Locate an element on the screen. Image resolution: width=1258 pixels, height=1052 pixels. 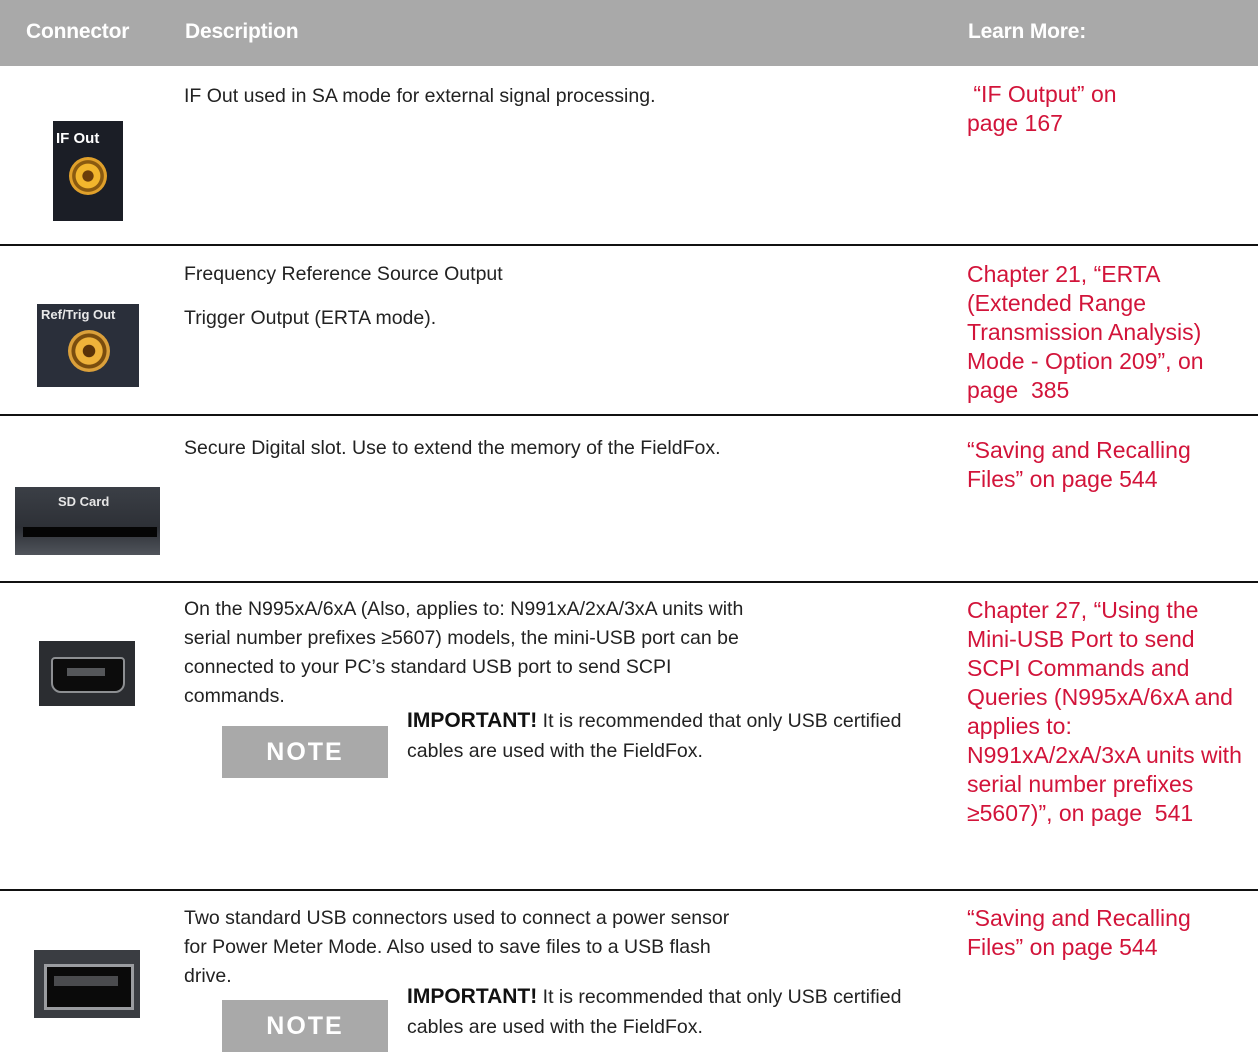
ref-trig-out-connector-image: Ref/Trig Out is located at coordinates (88, 345).